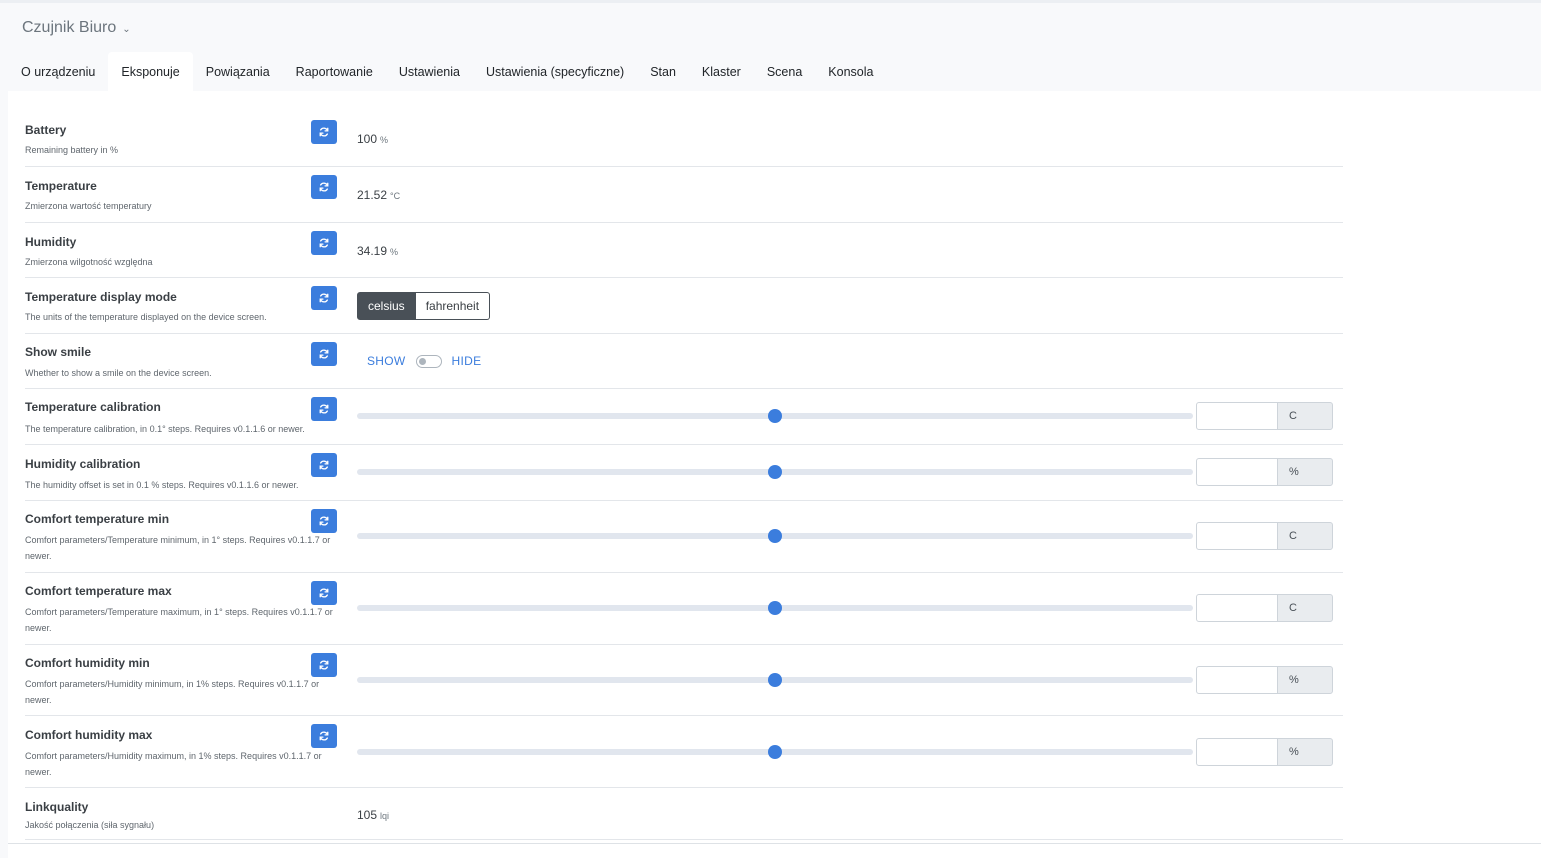 The width and height of the screenshot is (1541, 858). Describe the element at coordinates (89, 262) in the screenshot. I see `expose-desc: Zmierzona wilgotność względna` at that location.